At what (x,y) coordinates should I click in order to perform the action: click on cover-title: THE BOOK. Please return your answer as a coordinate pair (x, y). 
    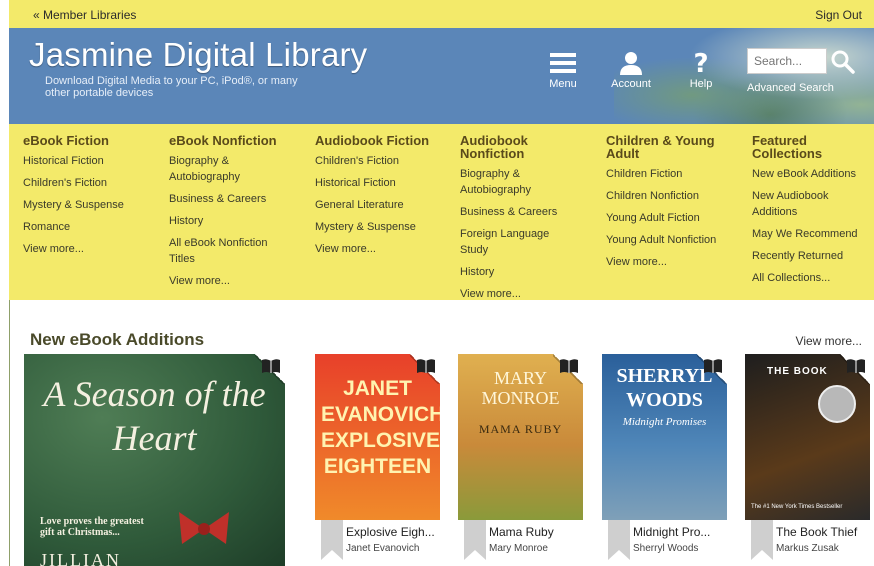
    Looking at the image, I should click on (797, 371).